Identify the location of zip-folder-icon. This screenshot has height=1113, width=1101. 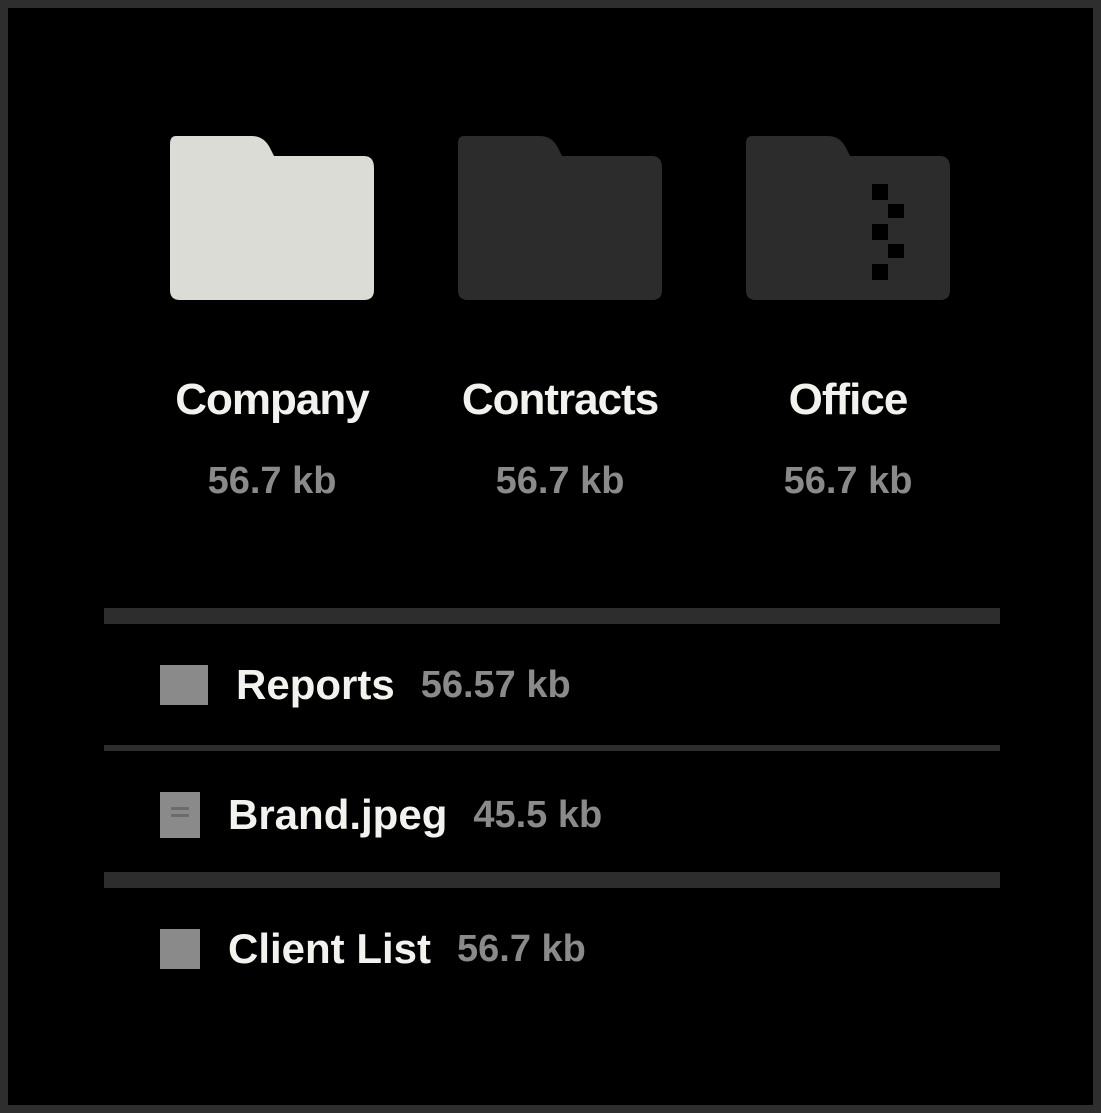
(848, 218).